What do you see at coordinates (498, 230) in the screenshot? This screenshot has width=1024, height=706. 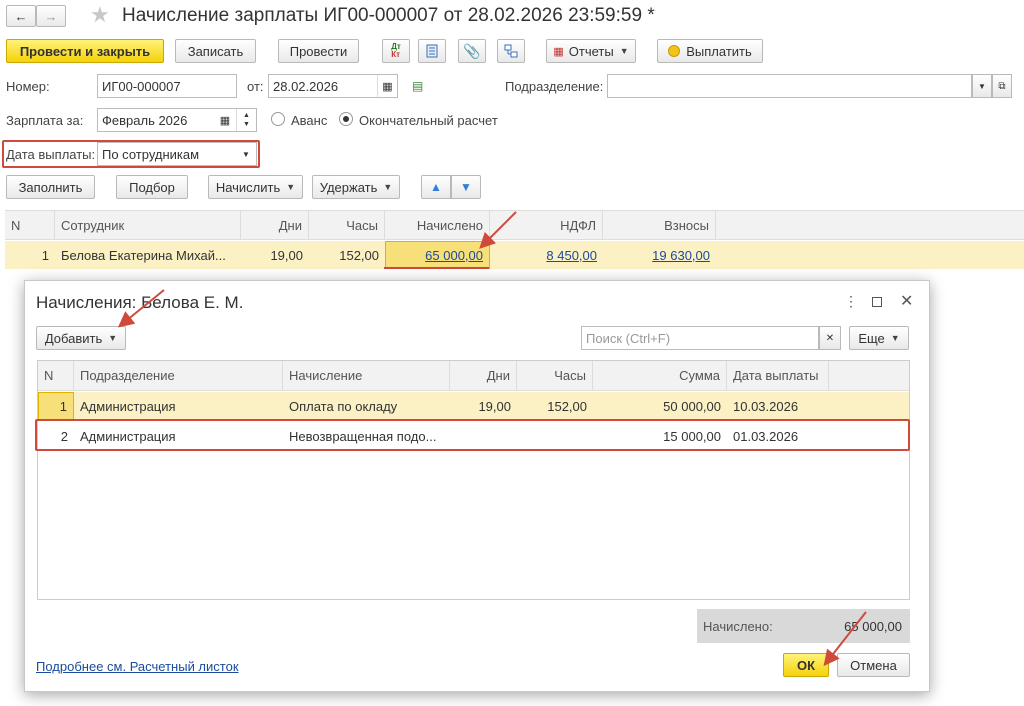 I see `arrow-to-accrued` at bounding box center [498, 230].